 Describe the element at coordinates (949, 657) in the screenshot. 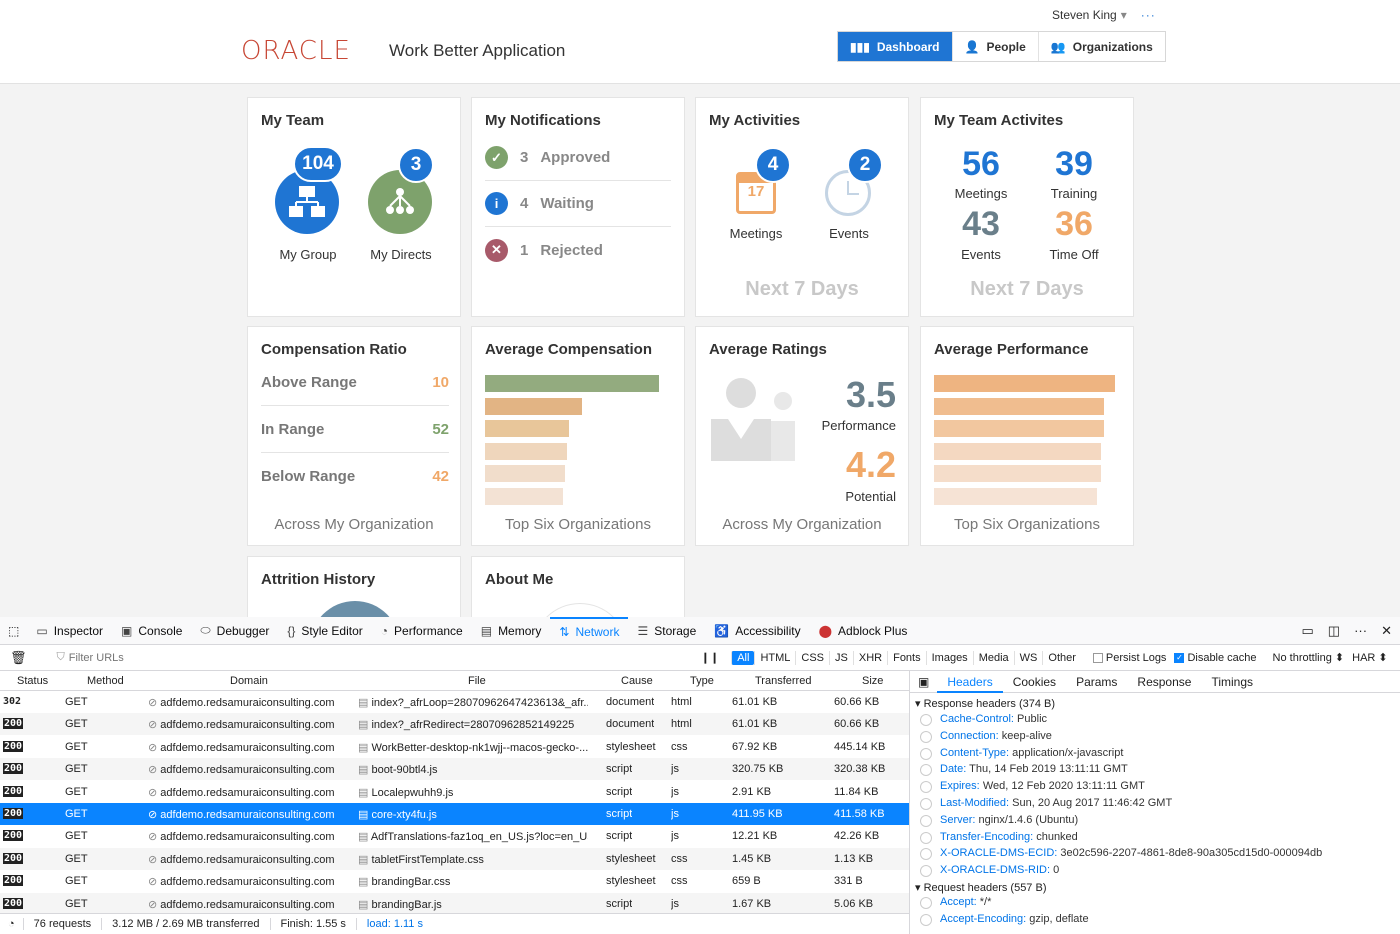

I see `filter-images: Images` at that location.